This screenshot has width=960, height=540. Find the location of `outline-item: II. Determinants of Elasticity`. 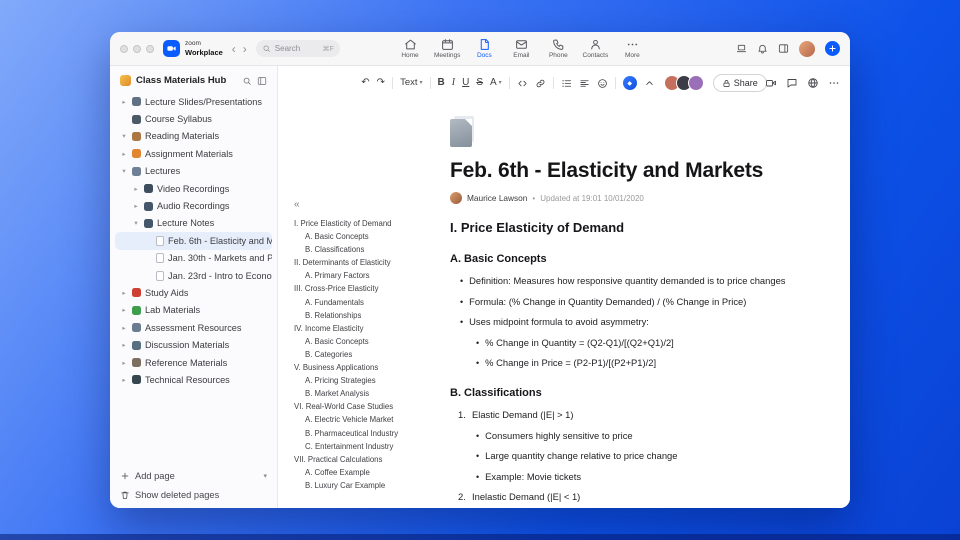

outline-item: II. Determinants of Elasticity is located at coordinates (370, 262).